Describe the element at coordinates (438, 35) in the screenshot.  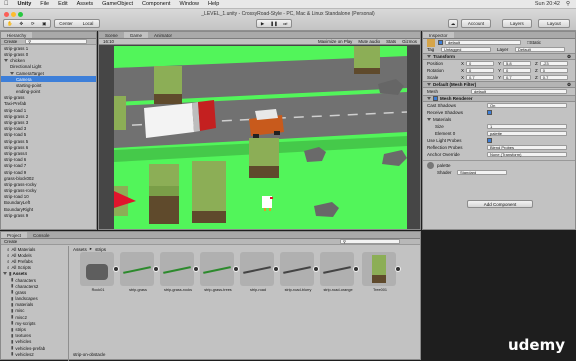
I see `tab-inspector: Inspector` at that location.